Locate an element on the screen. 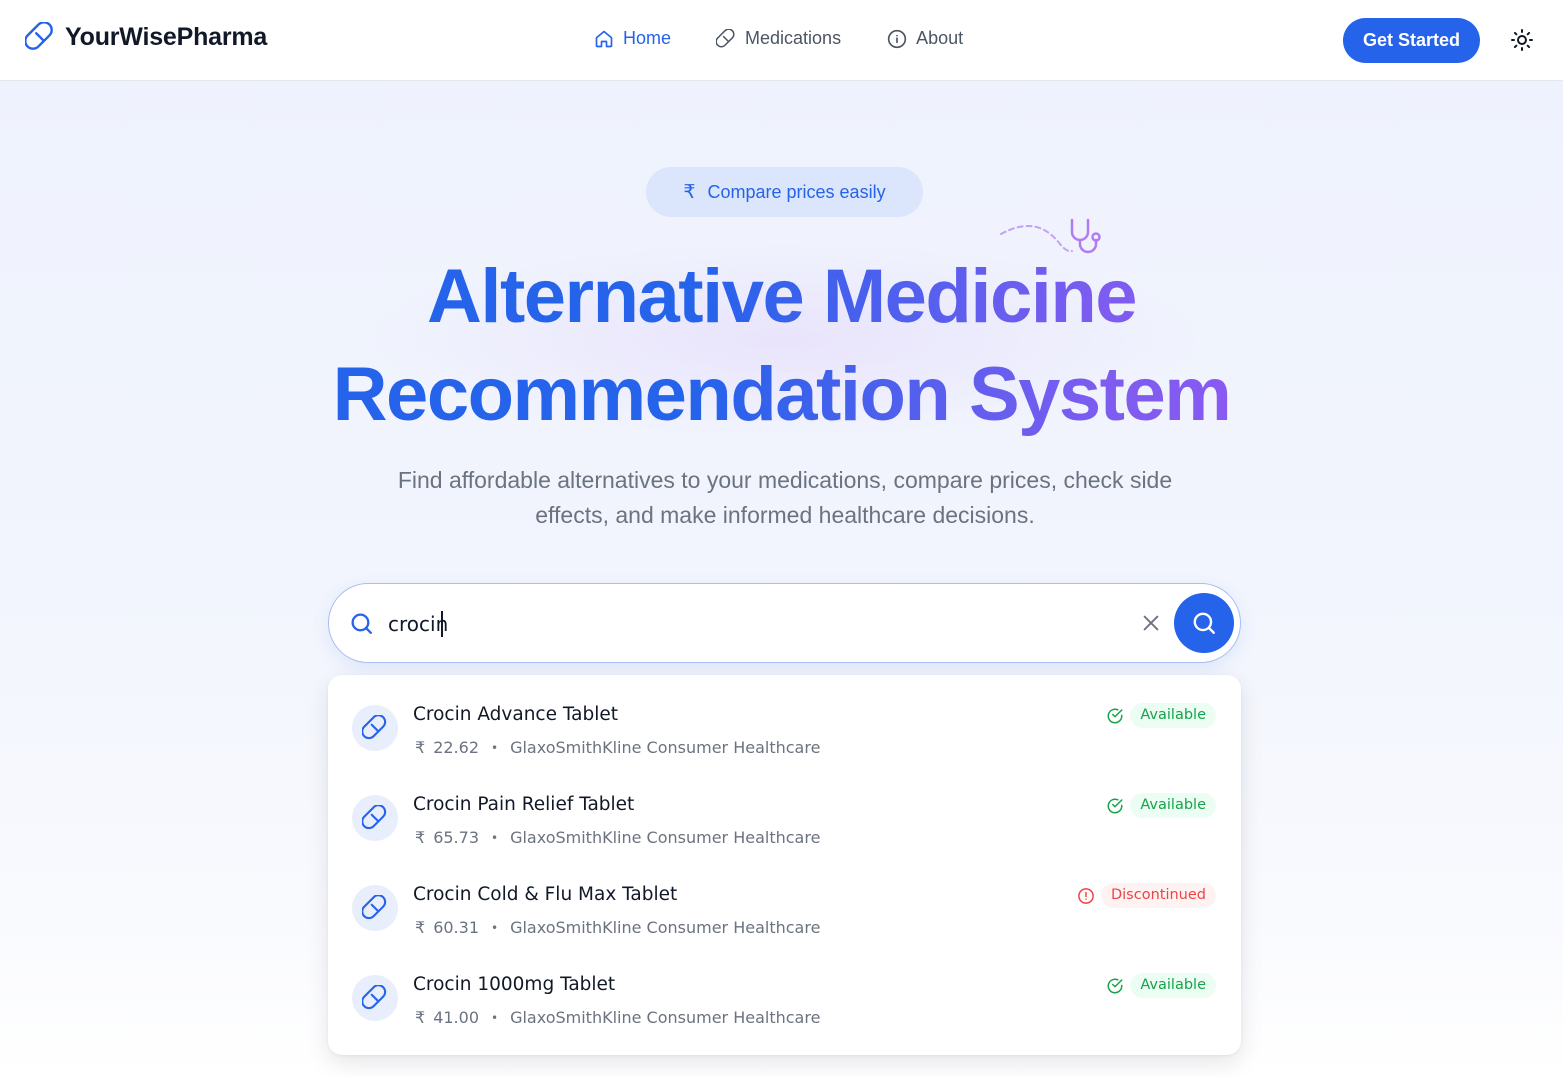 The height and width of the screenshot is (1076, 1563). brand-name: YourWisePharma is located at coordinates (166, 36).